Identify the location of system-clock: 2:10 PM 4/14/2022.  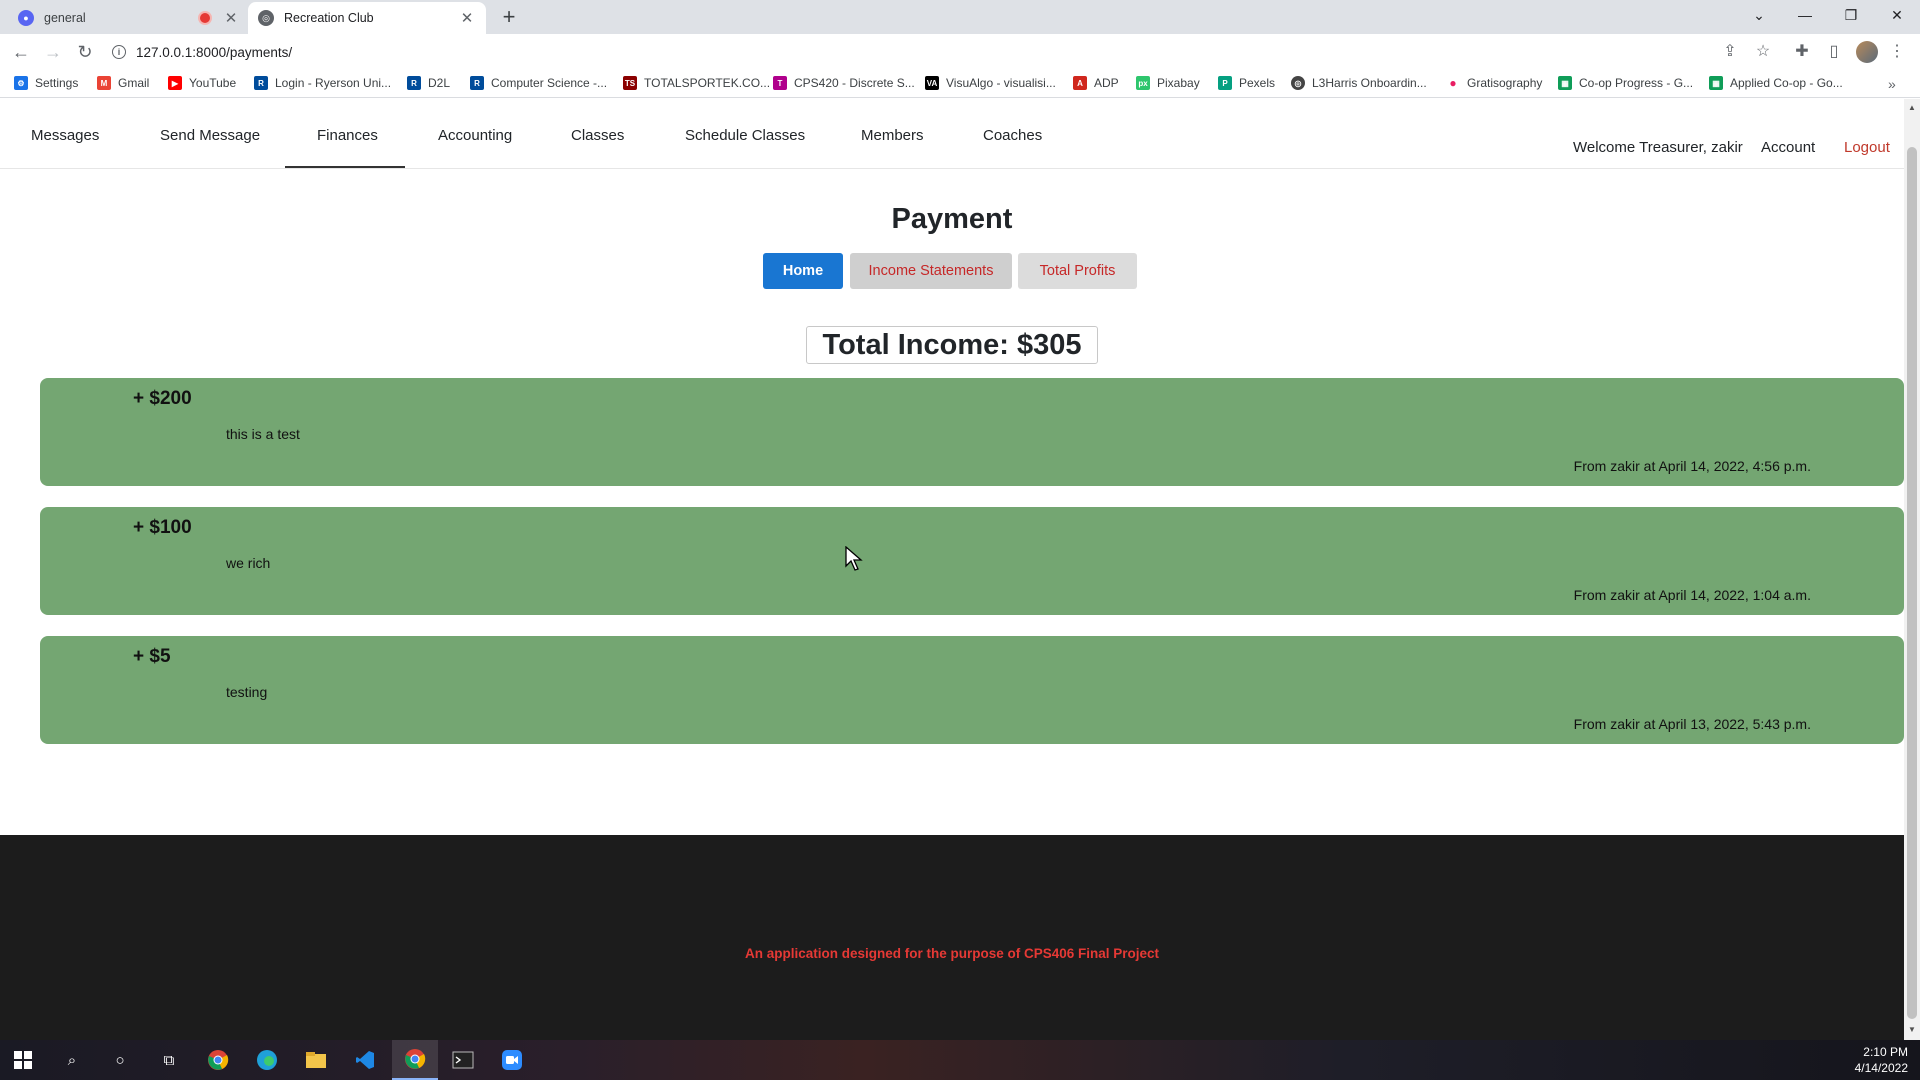
(1881, 1060).